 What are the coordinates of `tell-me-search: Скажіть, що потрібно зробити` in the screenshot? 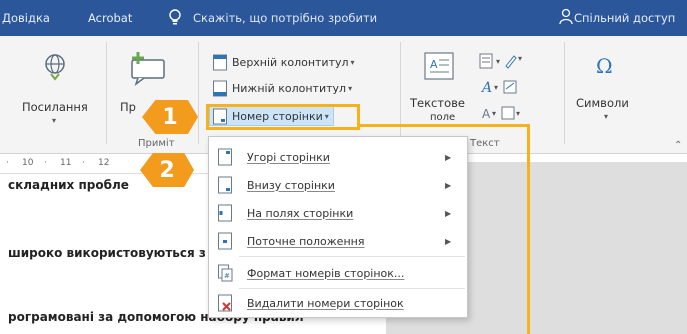 It's located at (285, 18).